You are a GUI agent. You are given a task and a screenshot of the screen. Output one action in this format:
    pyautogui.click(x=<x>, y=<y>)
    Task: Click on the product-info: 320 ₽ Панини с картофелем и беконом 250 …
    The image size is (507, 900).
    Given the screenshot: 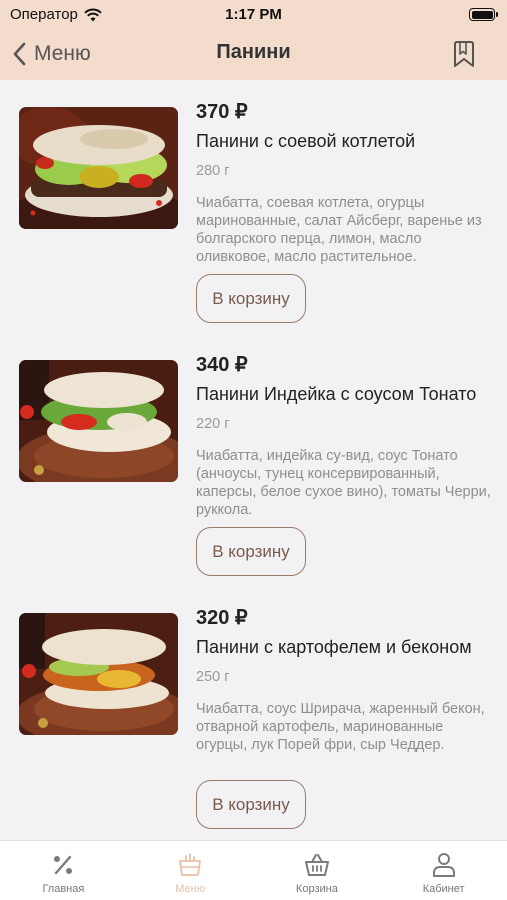 What is the action you would take?
    pyautogui.click(x=346, y=690)
    